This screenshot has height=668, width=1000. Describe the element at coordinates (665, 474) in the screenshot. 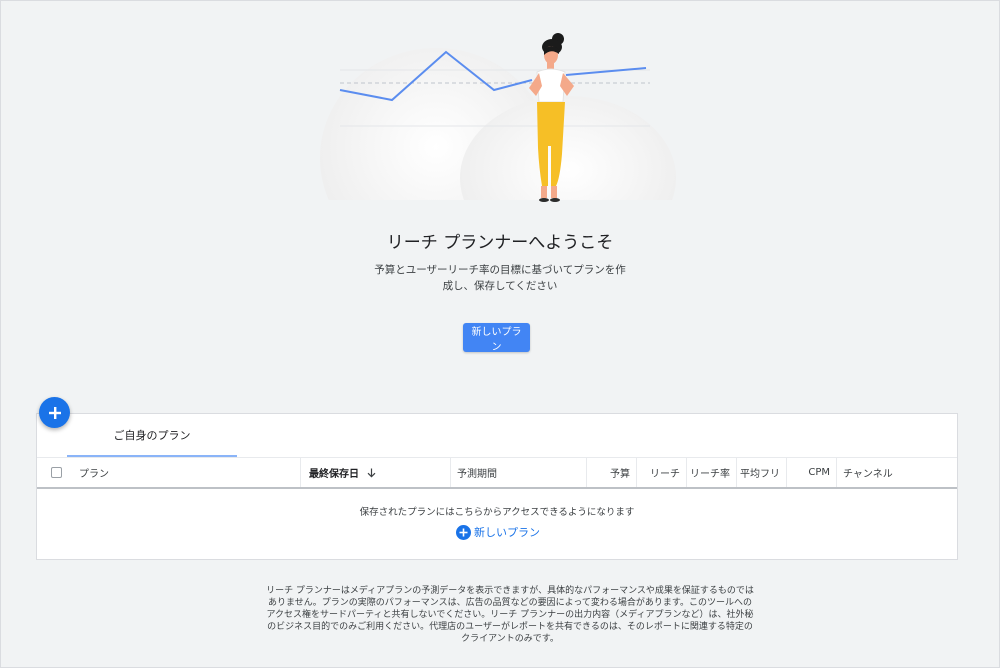

I see `column-label-reach: リーチ` at that location.